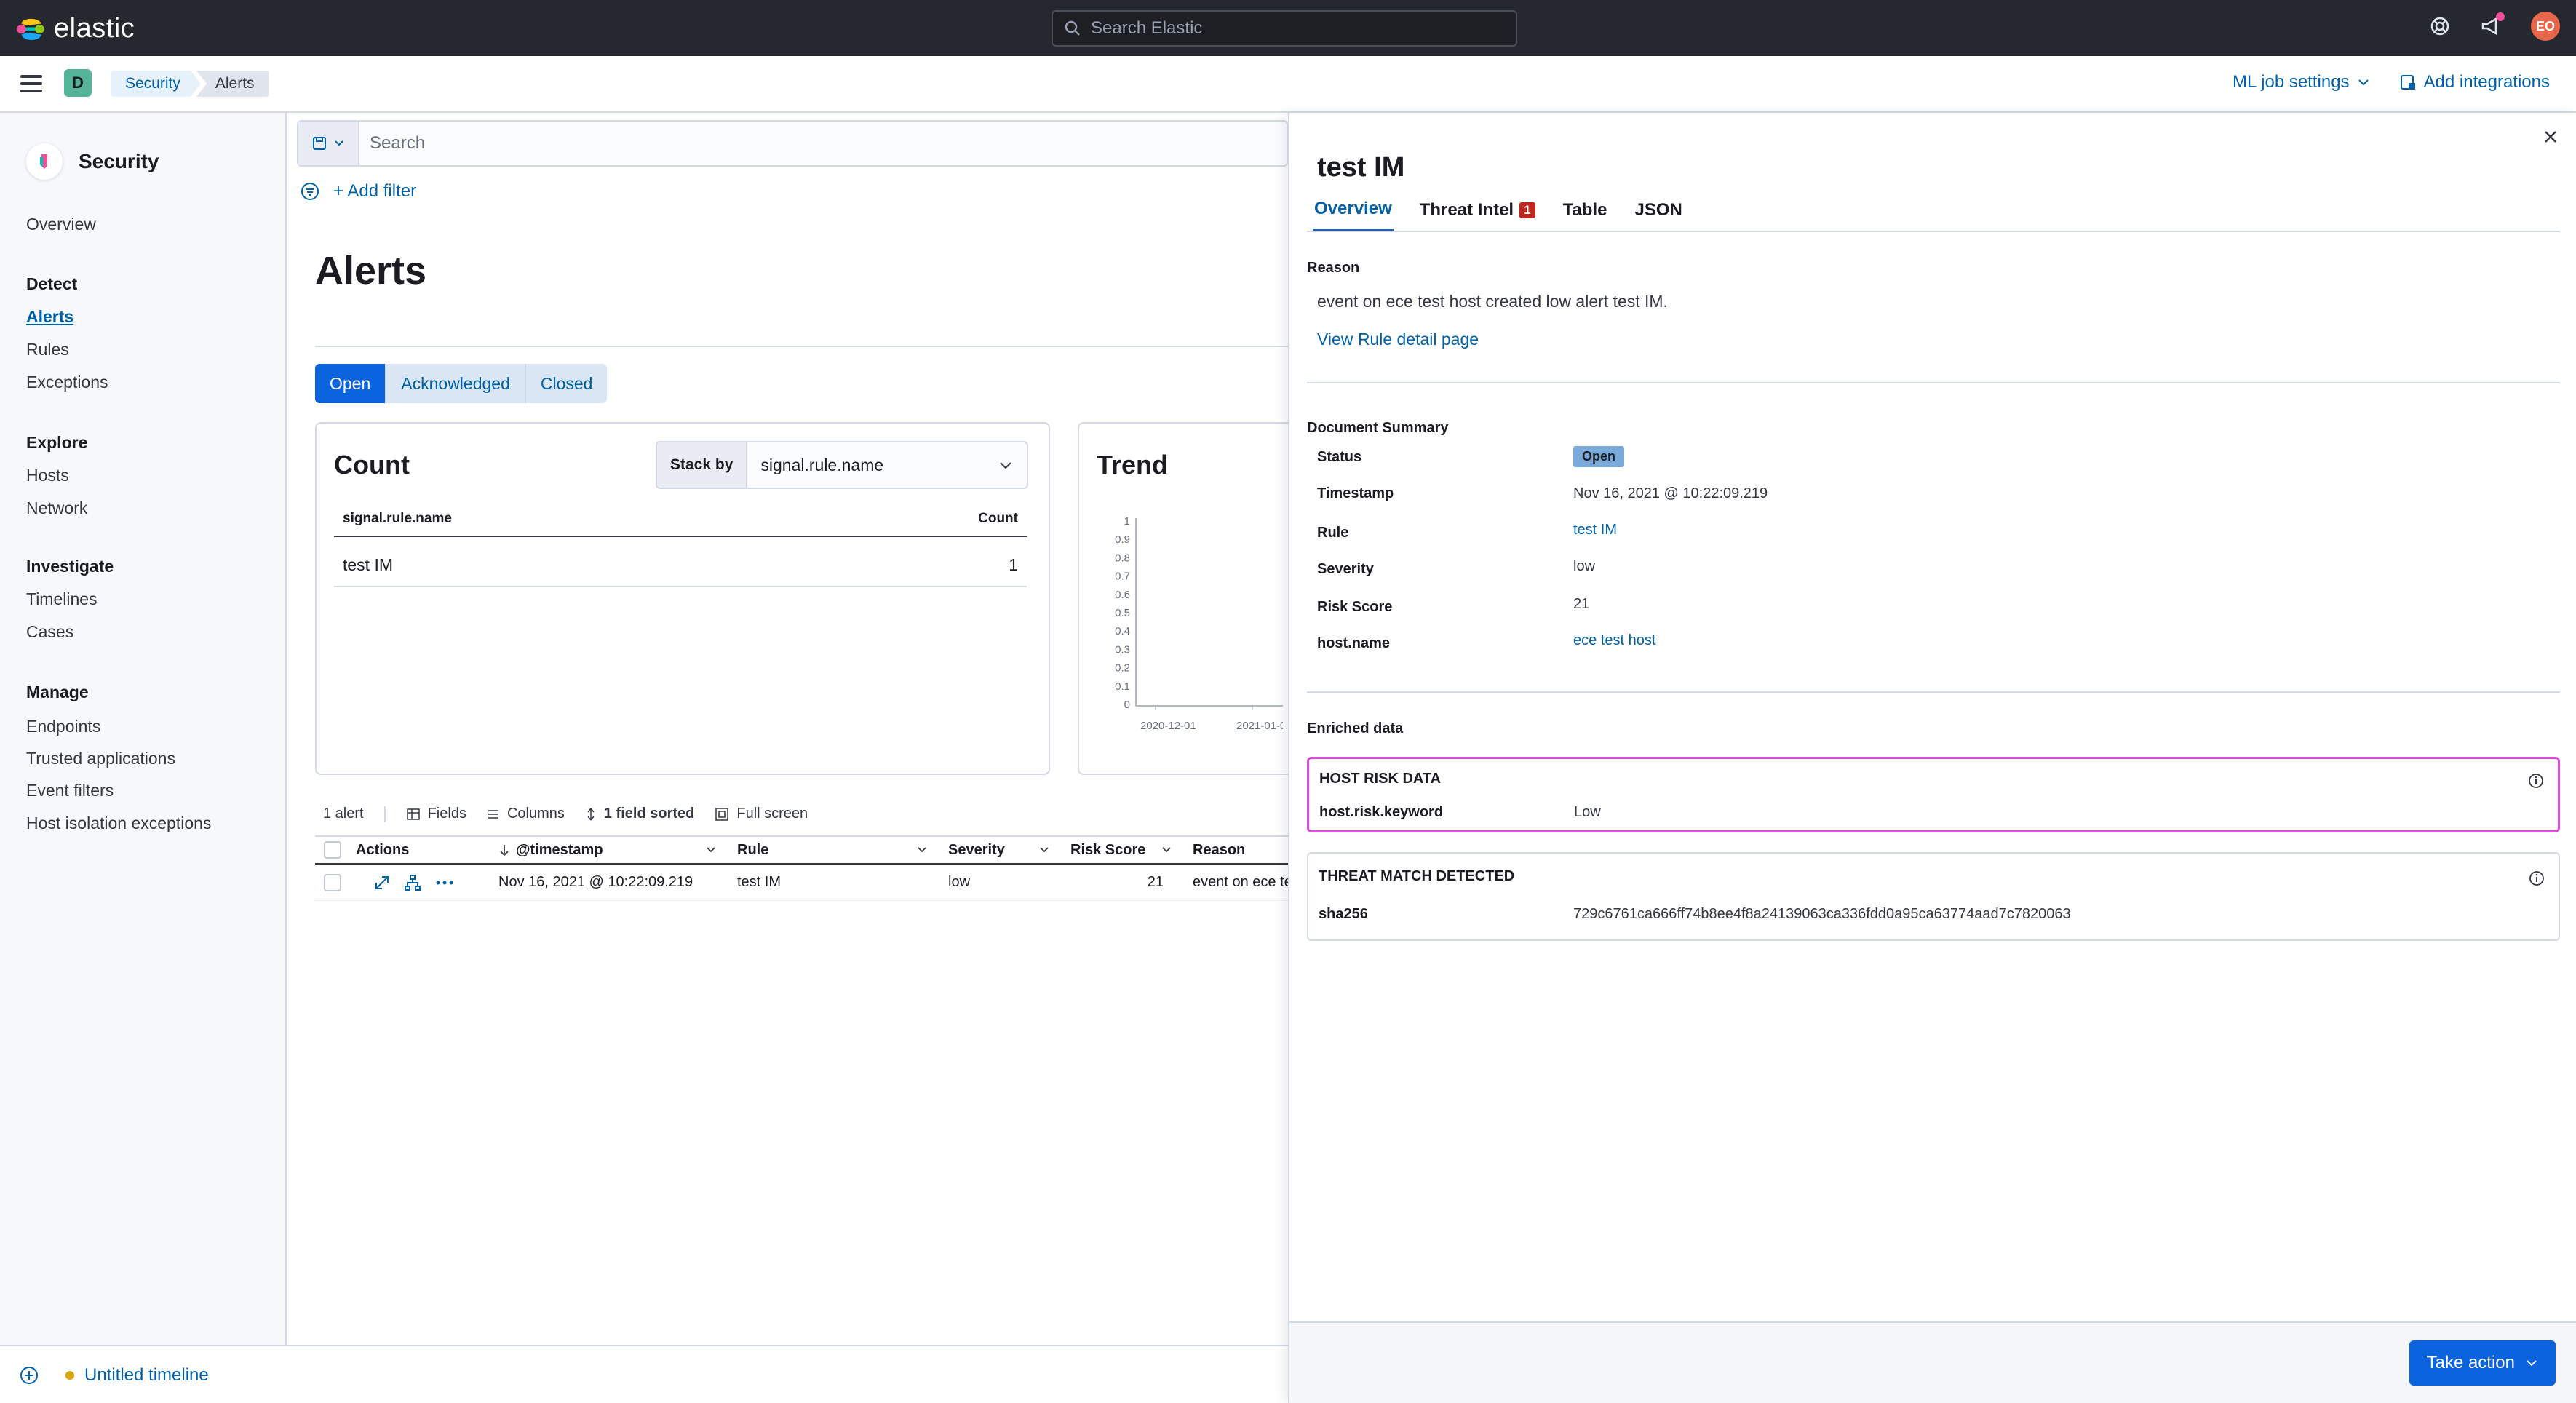  I want to click on summary-rule-link: test IM, so click(1595, 530).